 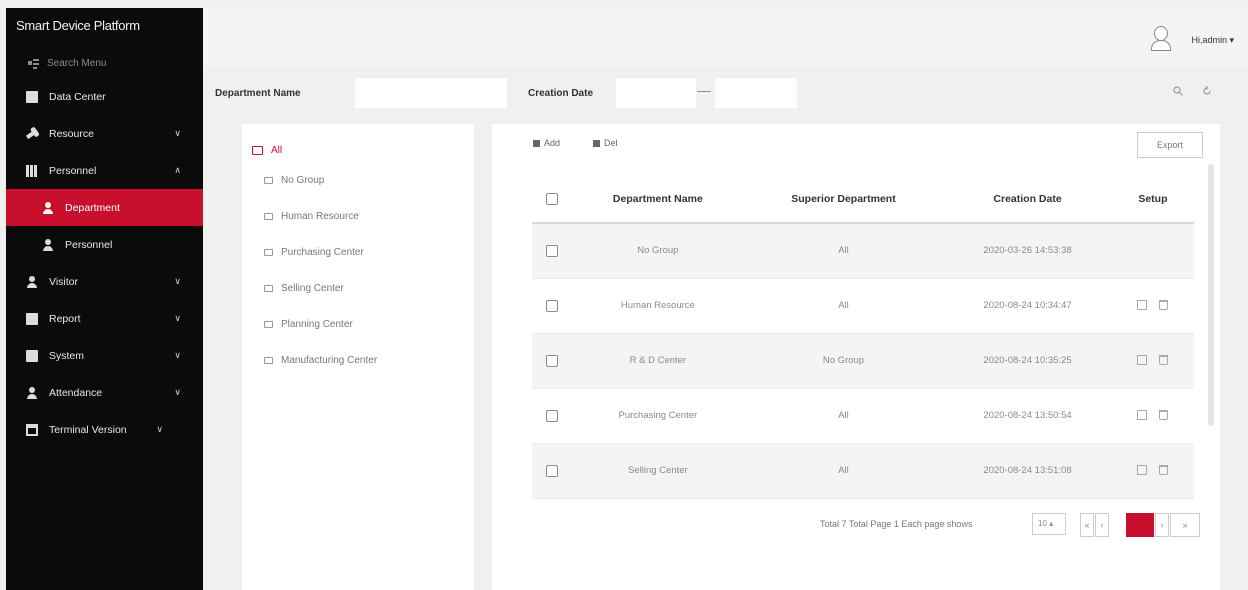 I want to click on creation-date-cell: 2020-08-24 13:51:08, so click(x=1027, y=471).